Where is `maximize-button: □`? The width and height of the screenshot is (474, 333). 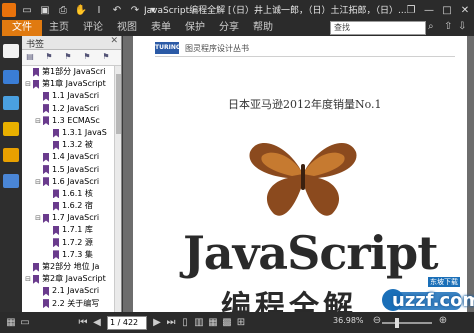 maximize-button: □ is located at coordinates (447, 10).